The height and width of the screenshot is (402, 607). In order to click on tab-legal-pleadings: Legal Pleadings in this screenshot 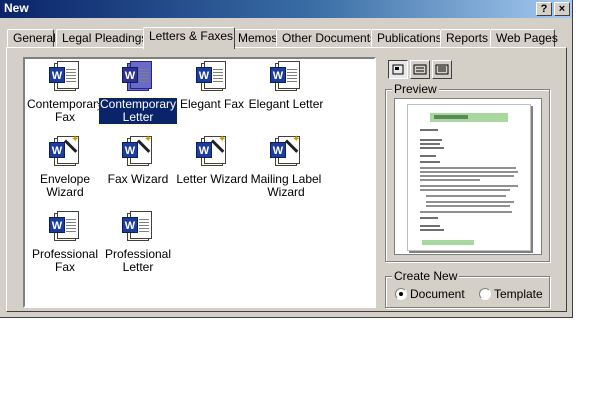, I will do `click(101, 38)`.